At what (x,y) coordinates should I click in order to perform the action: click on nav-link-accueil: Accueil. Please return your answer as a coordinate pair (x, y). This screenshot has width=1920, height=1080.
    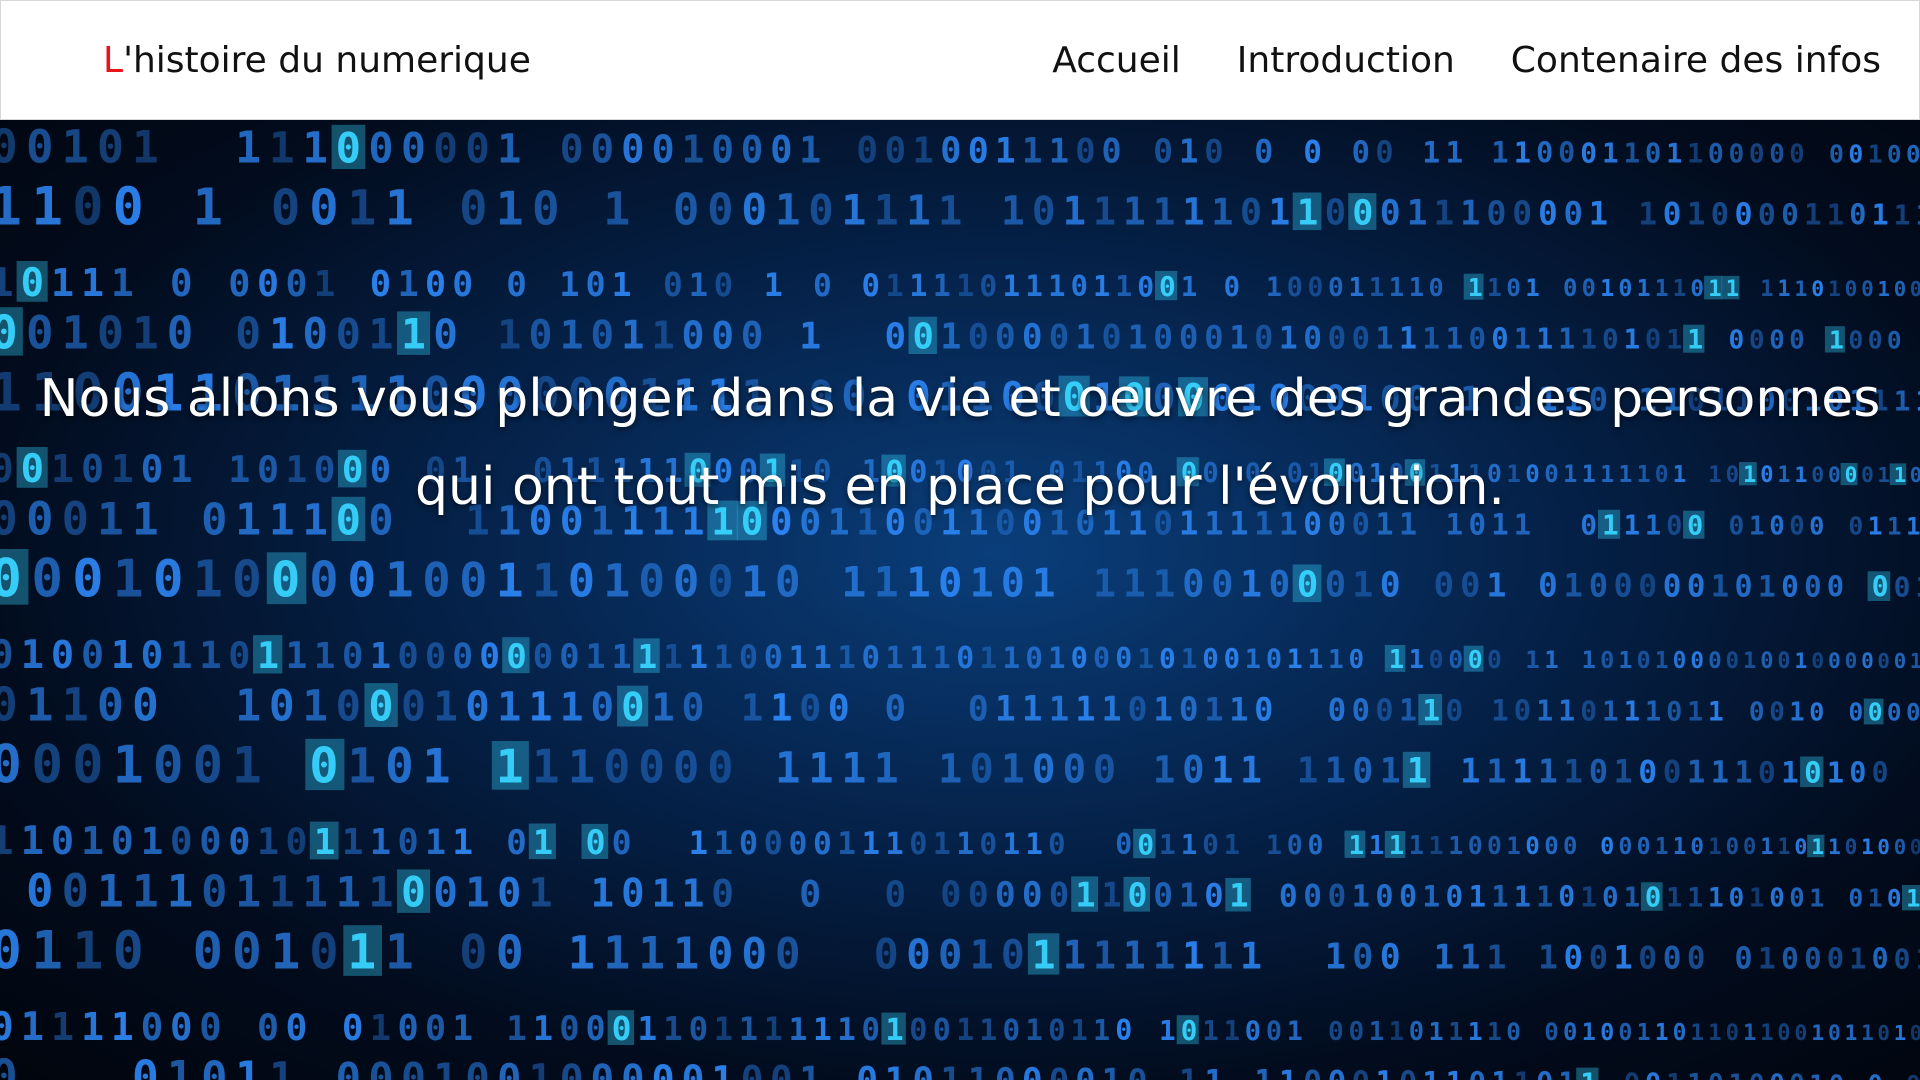
    Looking at the image, I should click on (1116, 60).